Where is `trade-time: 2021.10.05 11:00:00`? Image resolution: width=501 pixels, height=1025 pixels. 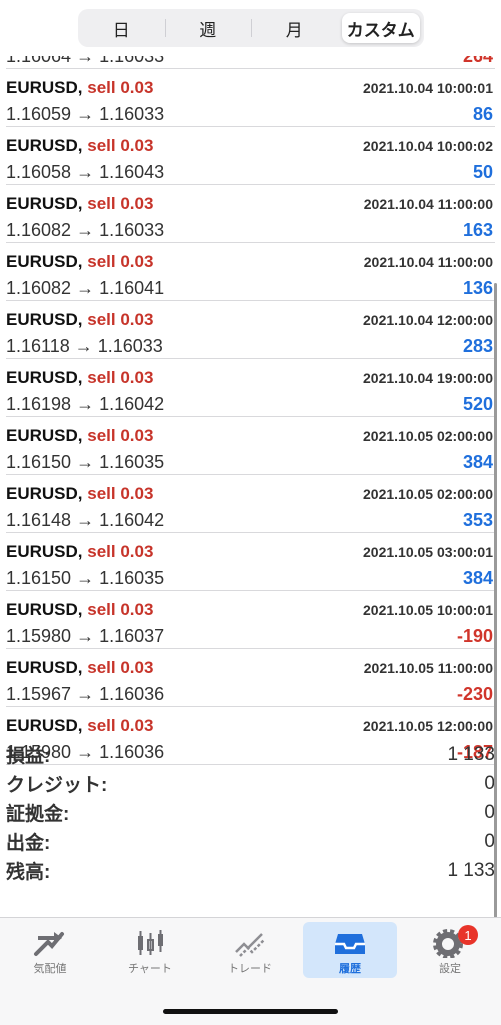 trade-time: 2021.10.05 11:00:00 is located at coordinates (428, 668).